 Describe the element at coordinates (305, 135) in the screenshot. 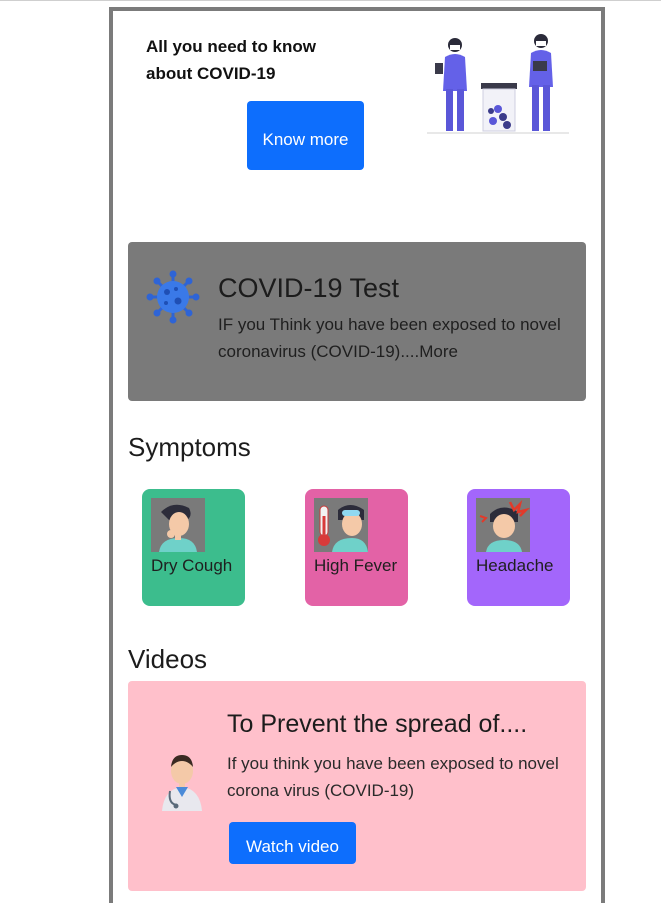

I see `know-more-button: Know more` at that location.